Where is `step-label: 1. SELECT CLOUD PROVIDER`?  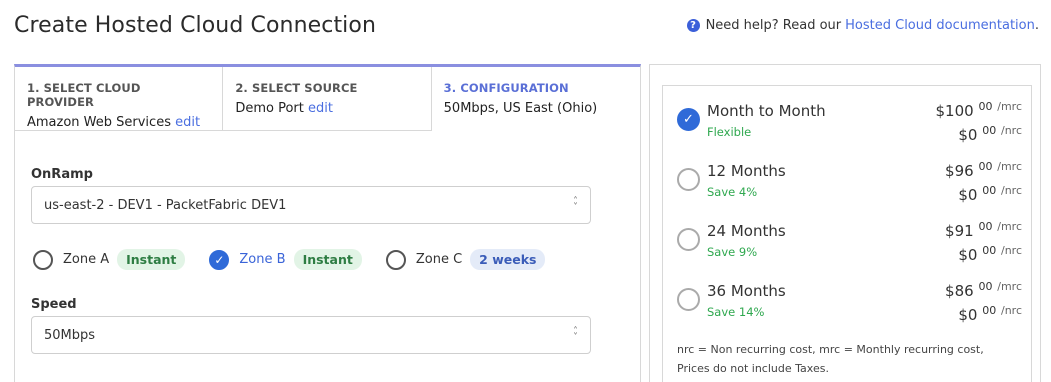
step-label: 1. SELECT CLOUD PROVIDER is located at coordinates (84, 95).